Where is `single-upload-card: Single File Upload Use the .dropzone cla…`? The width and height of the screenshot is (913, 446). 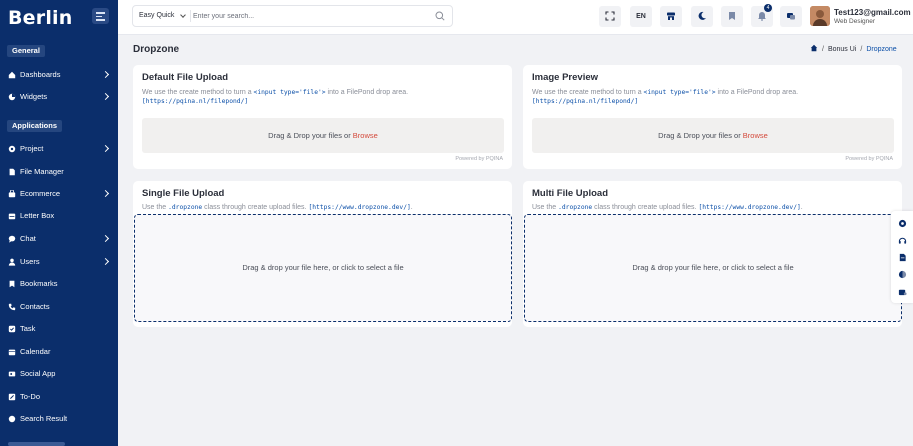
single-upload-card: Single File Upload Use the .dropzone cla… is located at coordinates (322, 254).